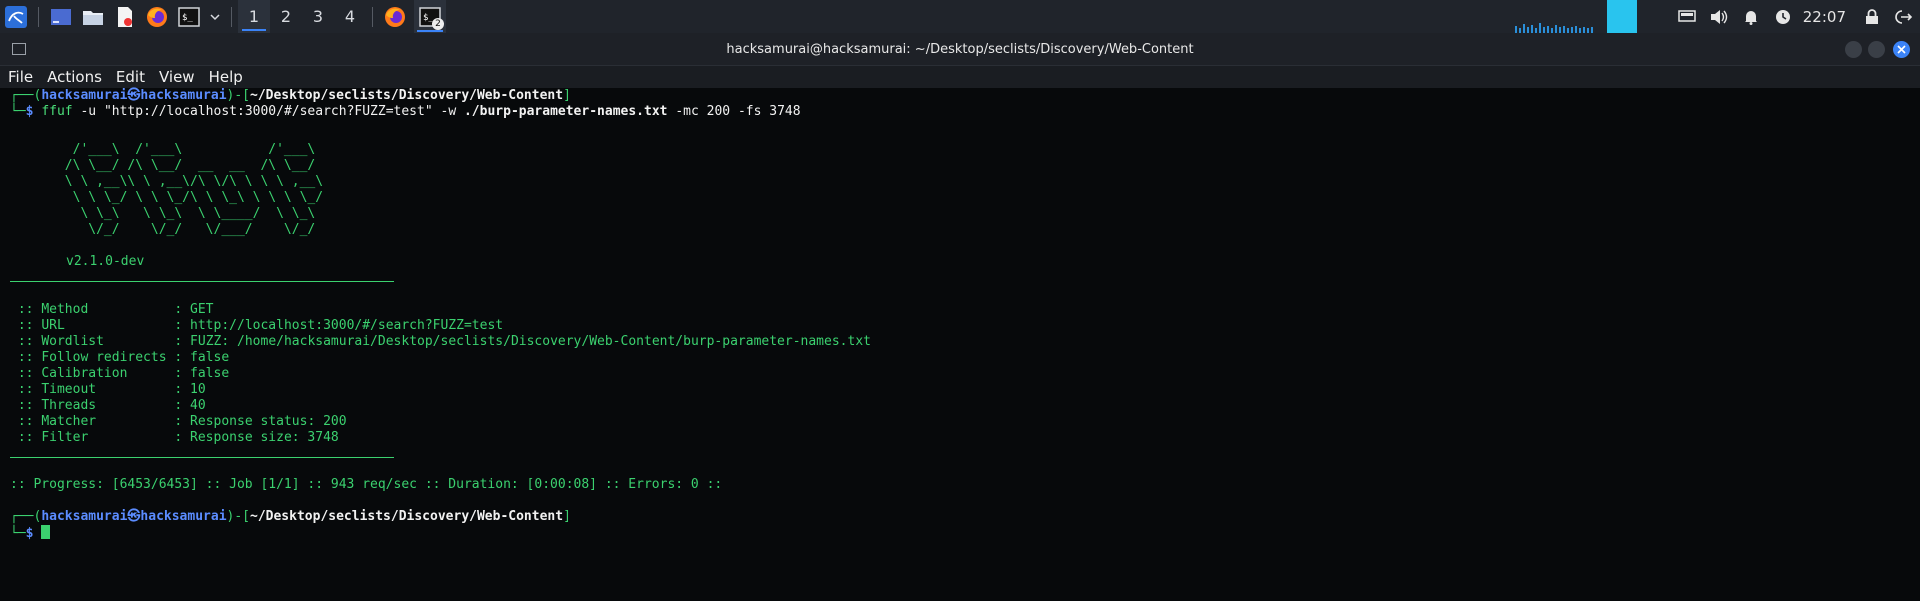 The width and height of the screenshot is (1920, 601). Describe the element at coordinates (46, 532) in the screenshot. I see `text-cursor` at that location.